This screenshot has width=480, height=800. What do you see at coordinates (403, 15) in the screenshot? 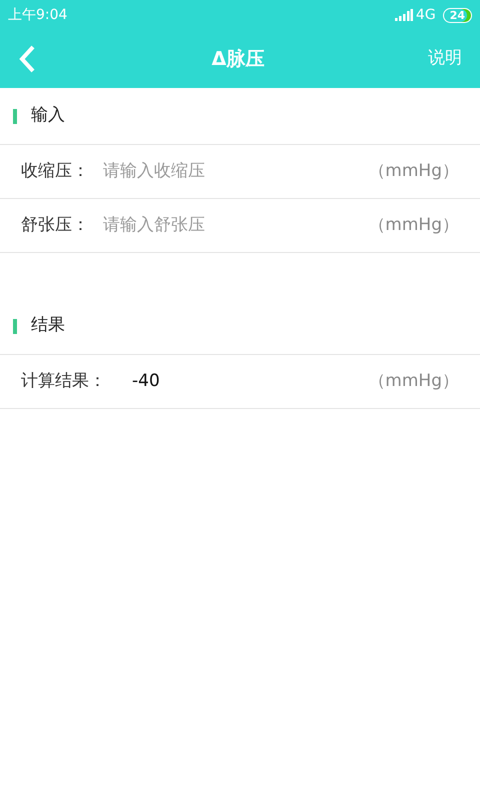
I see `signal-icon` at bounding box center [403, 15].